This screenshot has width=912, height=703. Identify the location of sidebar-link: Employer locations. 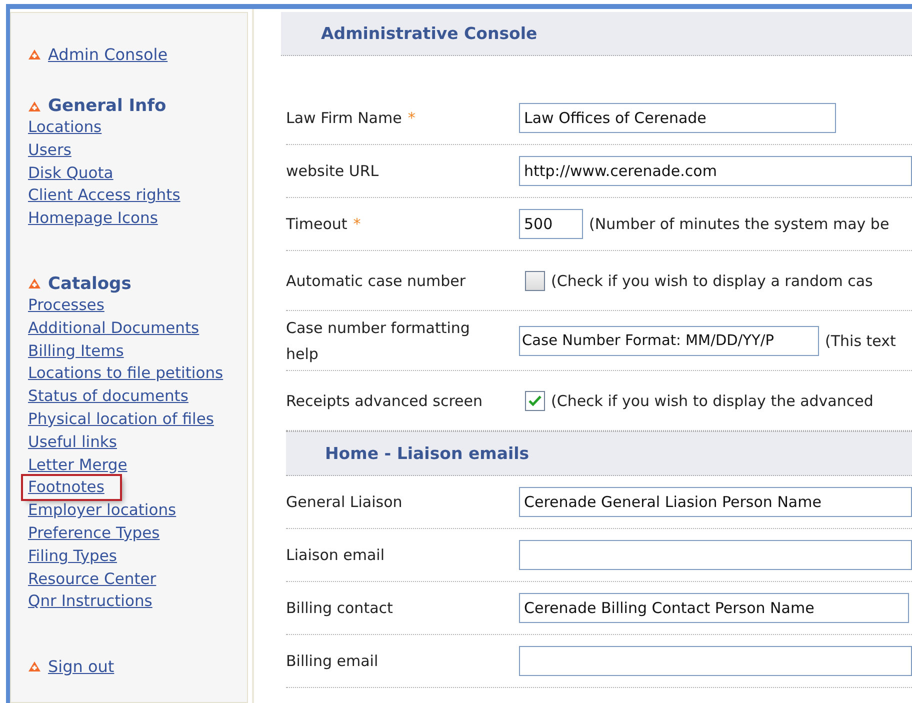
(102, 510).